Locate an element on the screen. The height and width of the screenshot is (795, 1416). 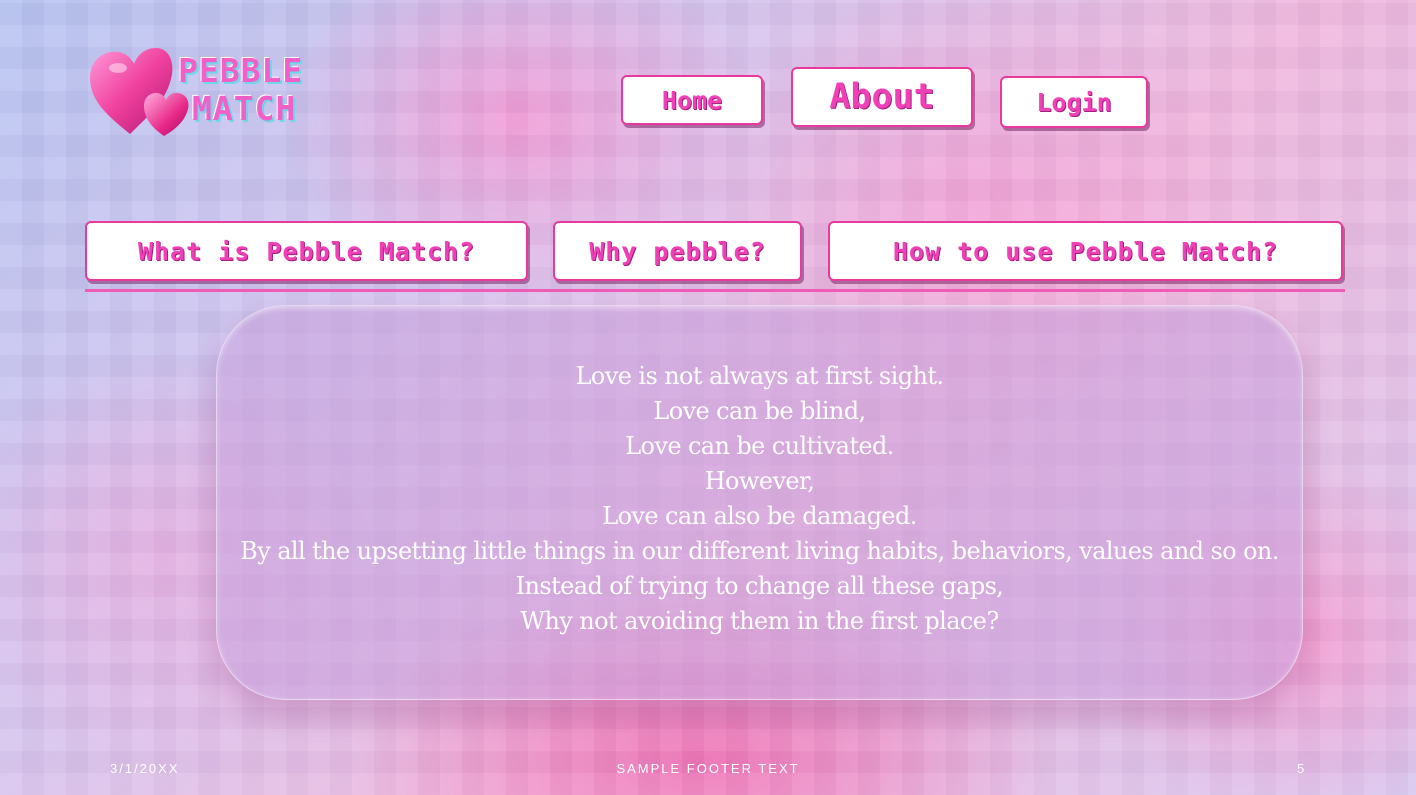
footer-page-number: 5 is located at coordinates (1302, 768).